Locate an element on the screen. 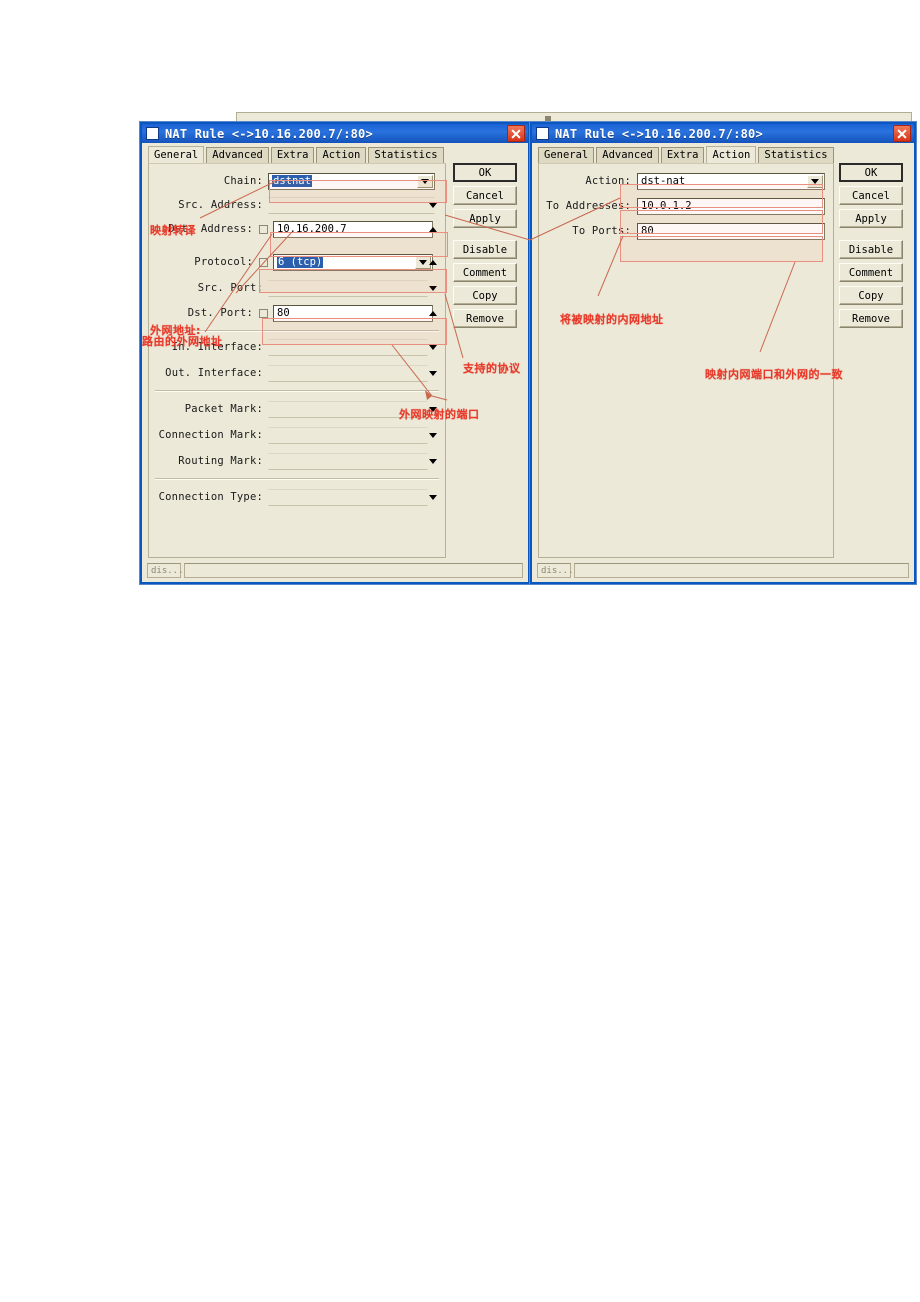  label-chain: Chain: is located at coordinates (243, 181).